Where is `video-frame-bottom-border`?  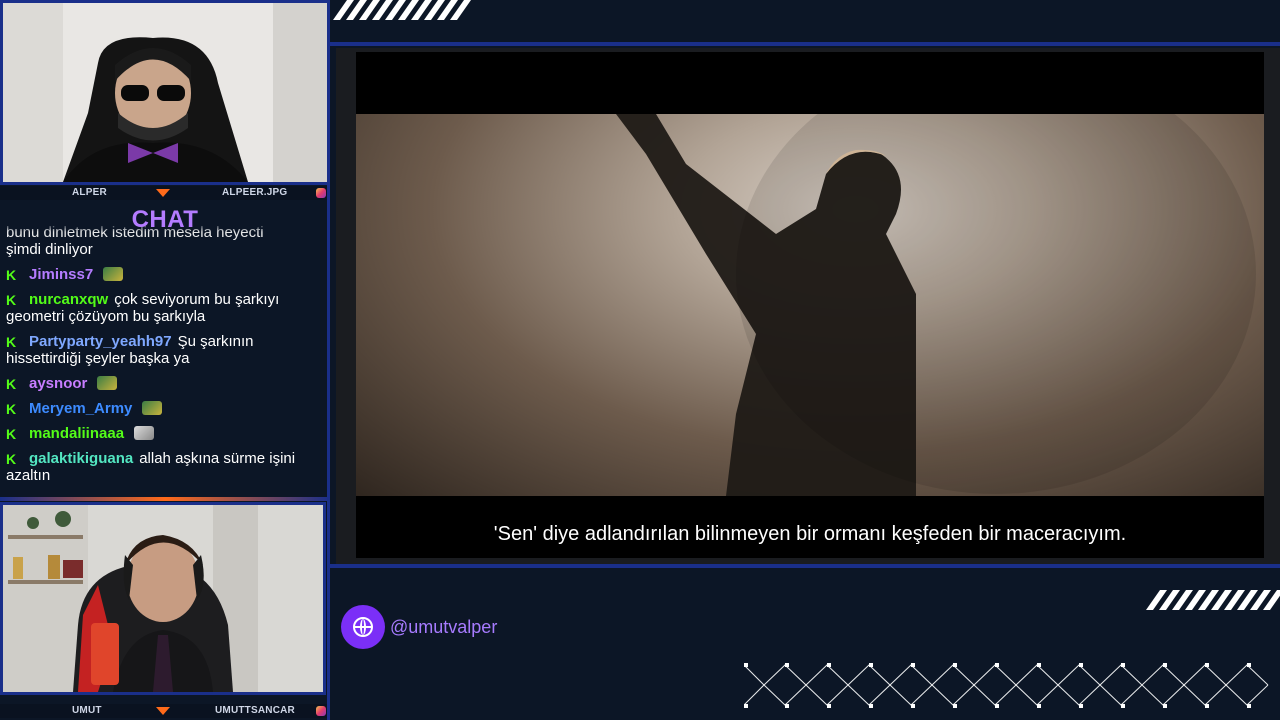
video-frame-bottom-border is located at coordinates (805, 566).